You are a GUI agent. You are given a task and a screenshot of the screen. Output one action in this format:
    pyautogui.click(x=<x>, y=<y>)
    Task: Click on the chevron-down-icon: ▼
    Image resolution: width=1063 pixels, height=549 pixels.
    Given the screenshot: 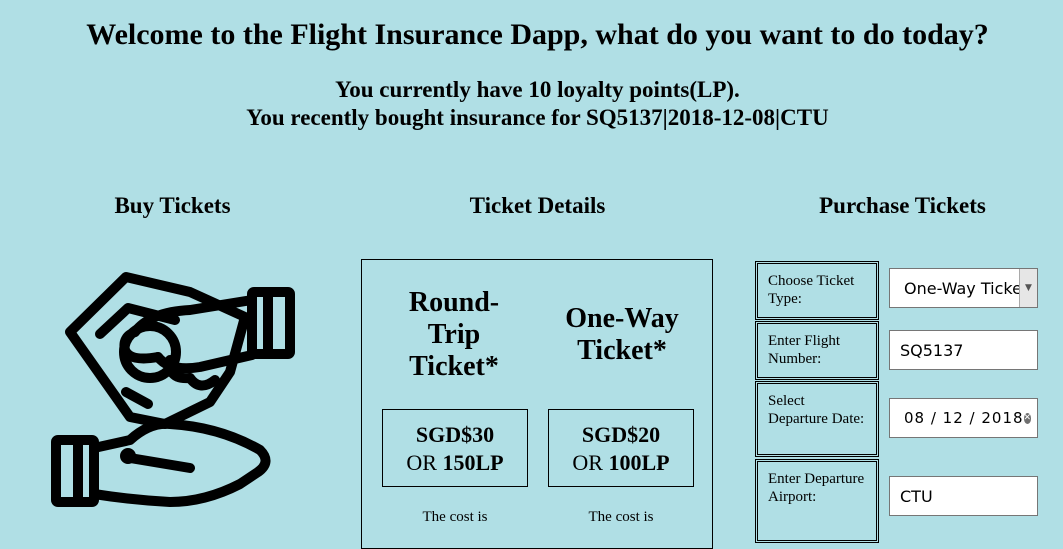 What is the action you would take?
    pyautogui.click(x=1028, y=288)
    